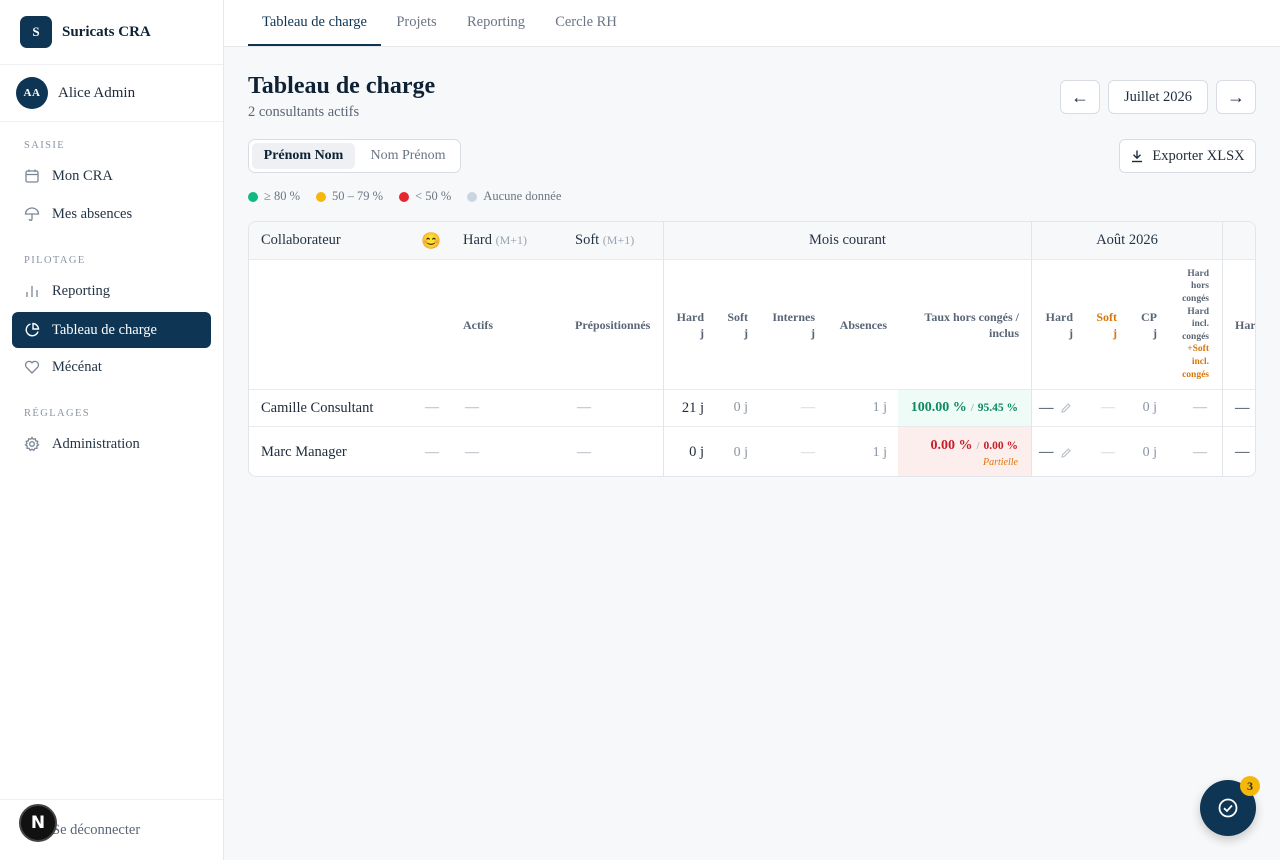  I want to click on sidebar-item-tableau-de-charge: Tableau de charge, so click(111, 330).